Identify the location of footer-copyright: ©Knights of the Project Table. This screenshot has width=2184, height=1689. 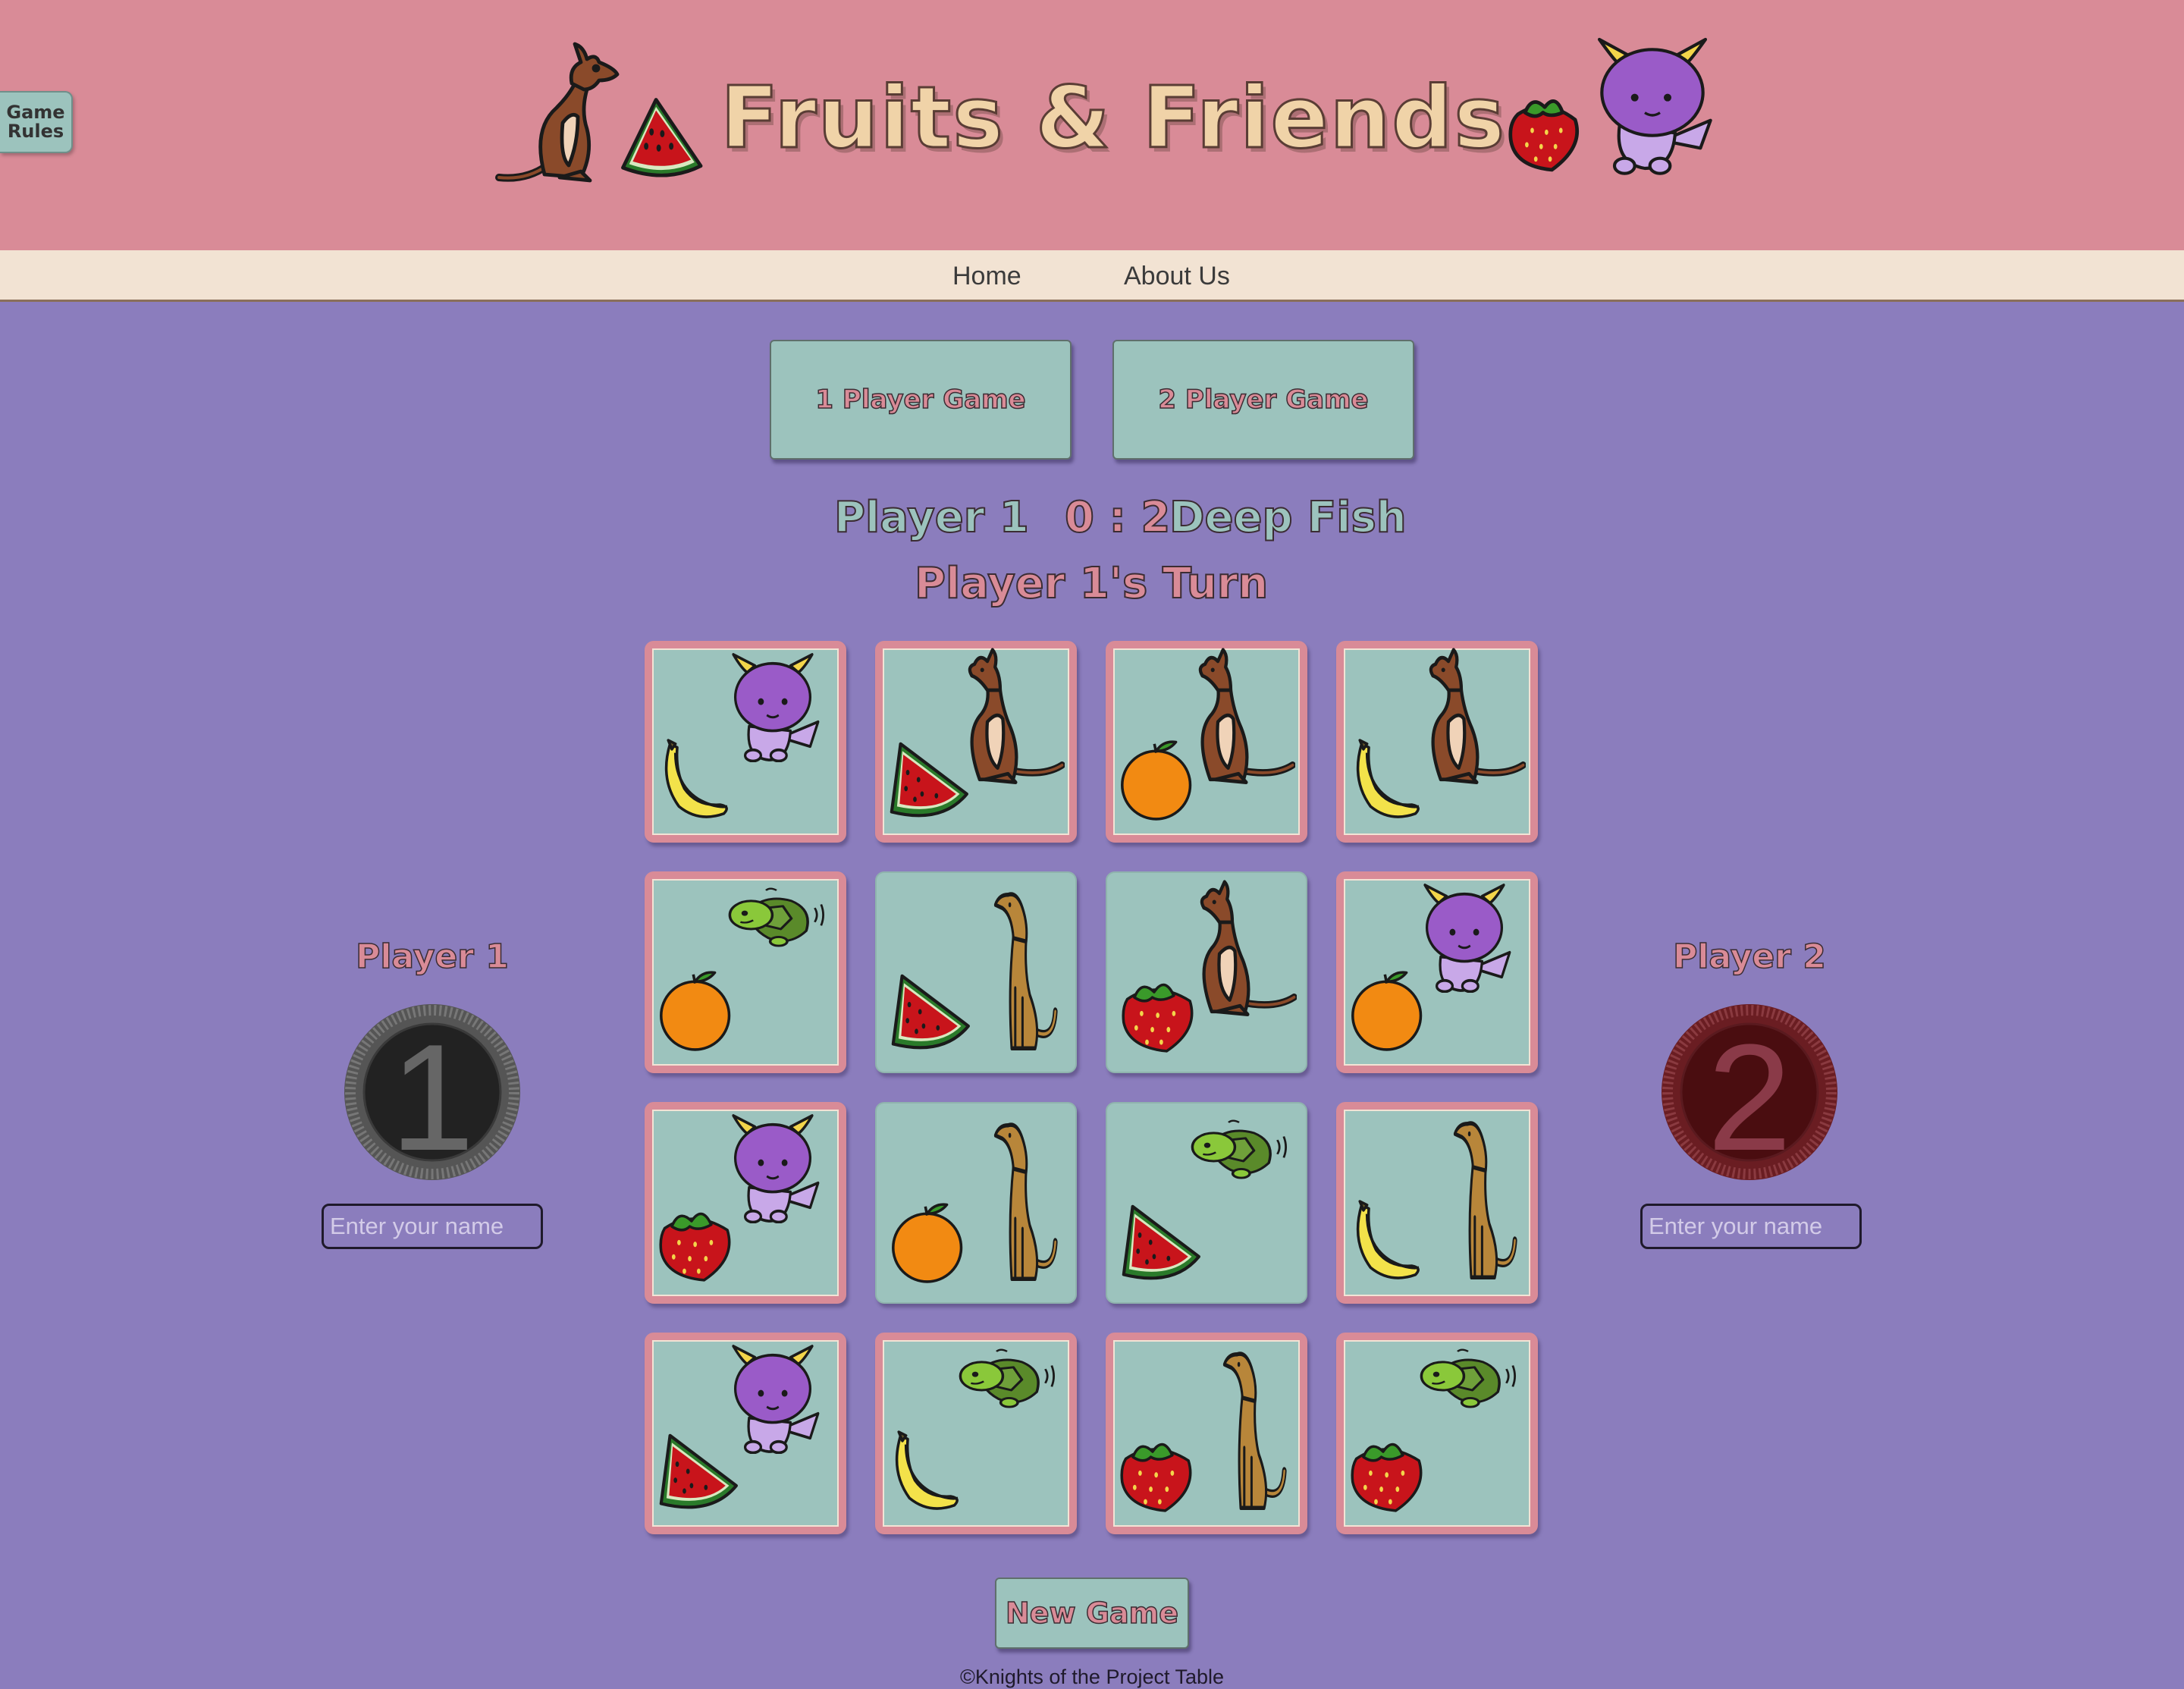
(1092, 1676).